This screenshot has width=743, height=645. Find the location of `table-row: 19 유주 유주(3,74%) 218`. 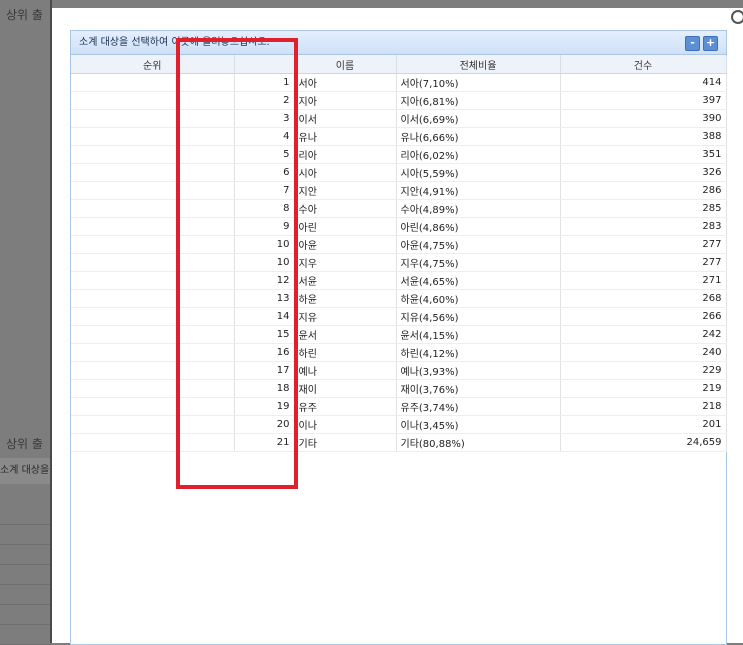

table-row: 19 유주 유주(3,74%) 218 is located at coordinates (399, 406).